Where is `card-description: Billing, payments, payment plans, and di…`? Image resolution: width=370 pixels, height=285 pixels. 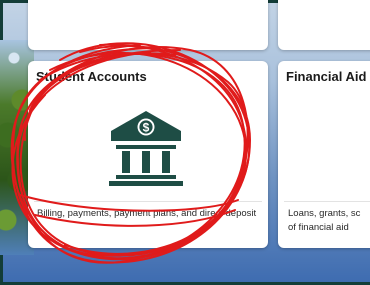
card-description: Billing, payments, payment plans, and di… is located at coordinates (147, 213).